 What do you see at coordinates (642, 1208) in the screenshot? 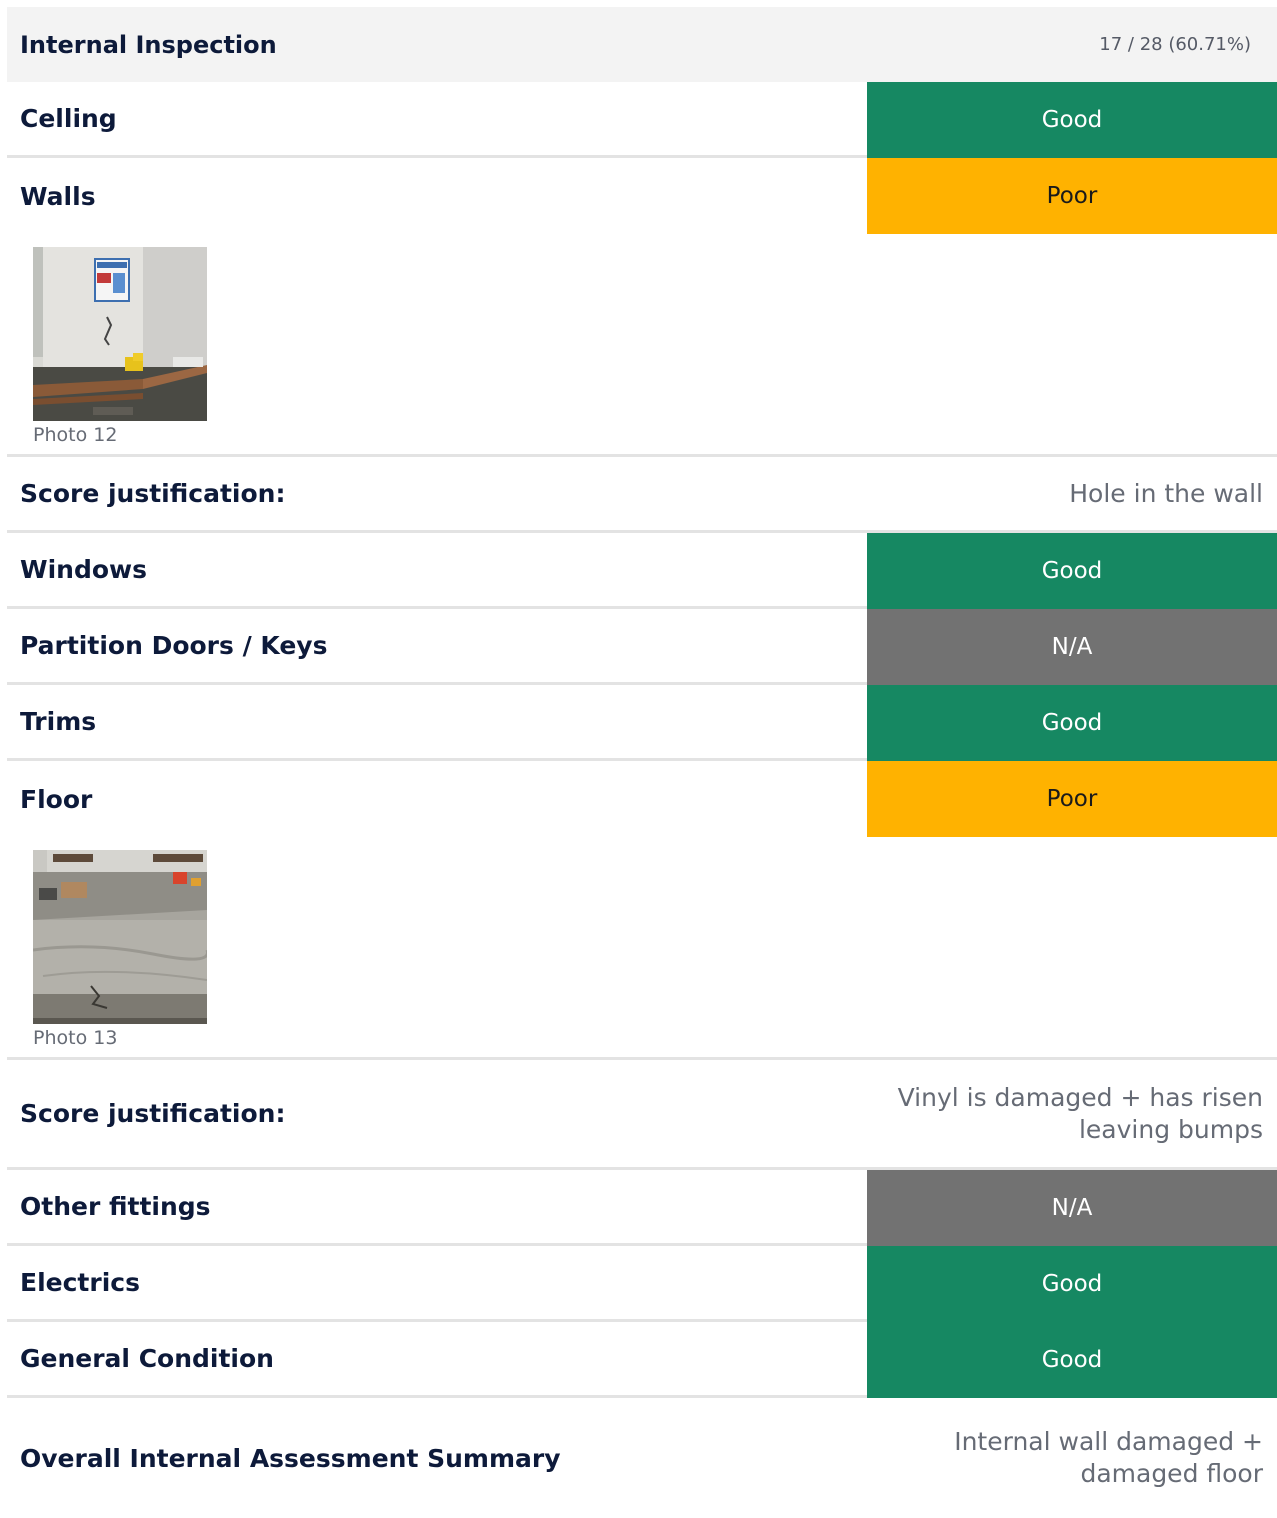
I see `inspection-row-other-fittings: Other fittings N/A` at bounding box center [642, 1208].